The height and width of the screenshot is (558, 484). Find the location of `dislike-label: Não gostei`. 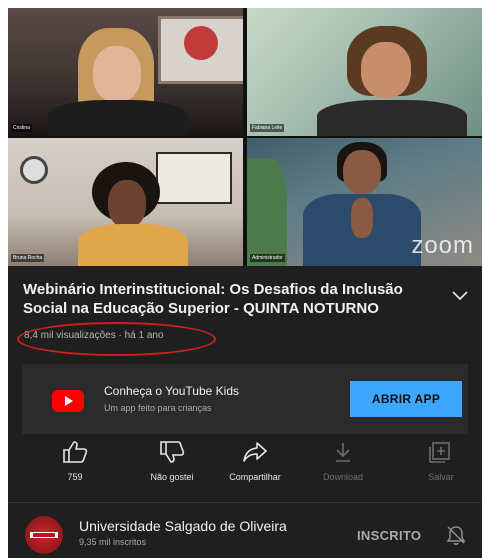

dislike-label: Não gostei is located at coordinates (172, 477).